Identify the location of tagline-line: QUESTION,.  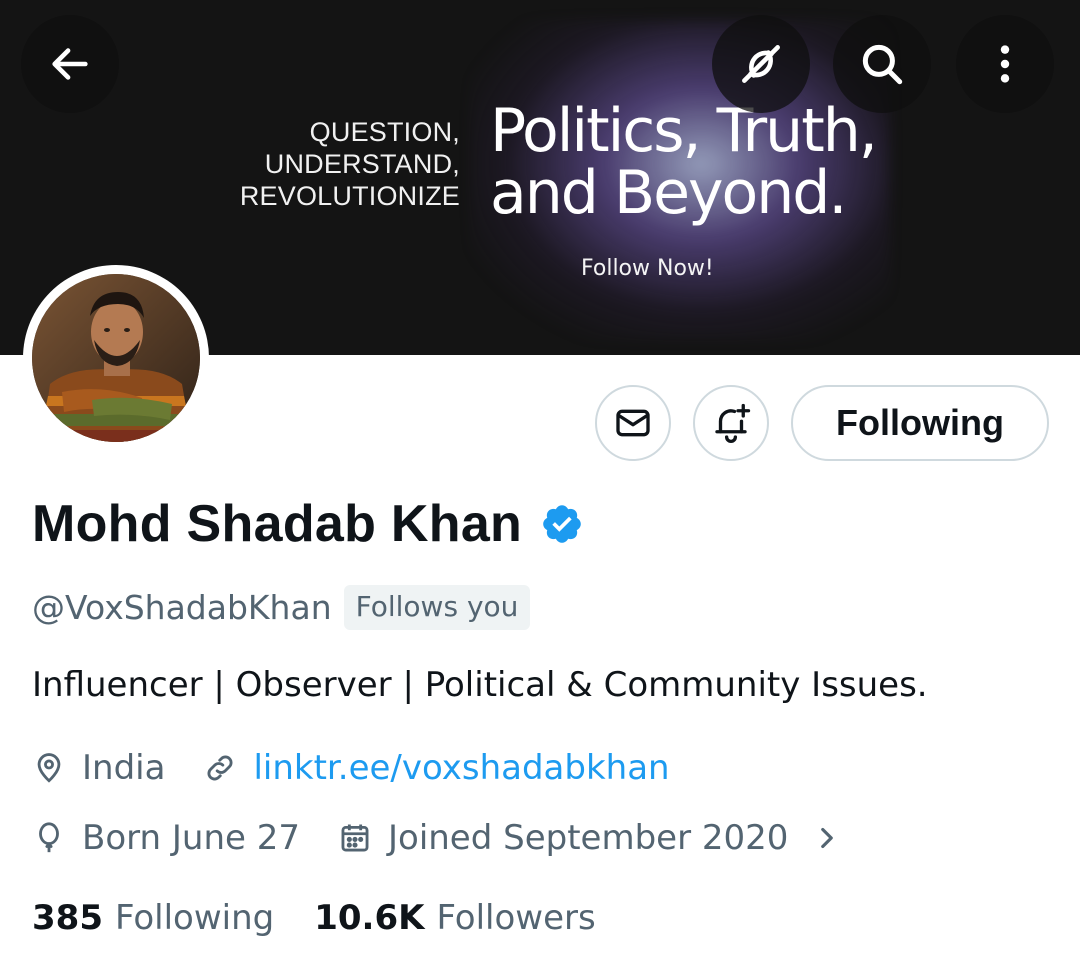
(384, 132).